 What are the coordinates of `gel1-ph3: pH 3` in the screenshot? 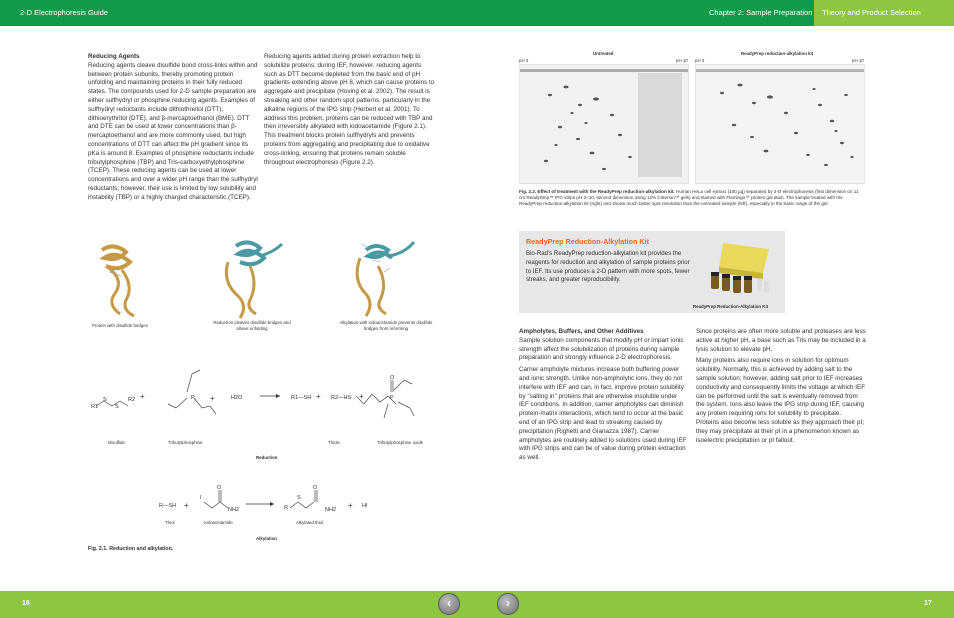 It's located at (524, 60).